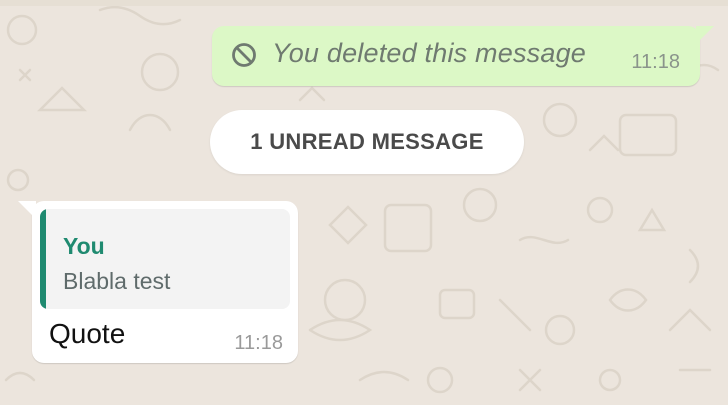 This screenshot has width=728, height=405. Describe the element at coordinates (364, 3) in the screenshot. I see `previous-message-edge` at that location.